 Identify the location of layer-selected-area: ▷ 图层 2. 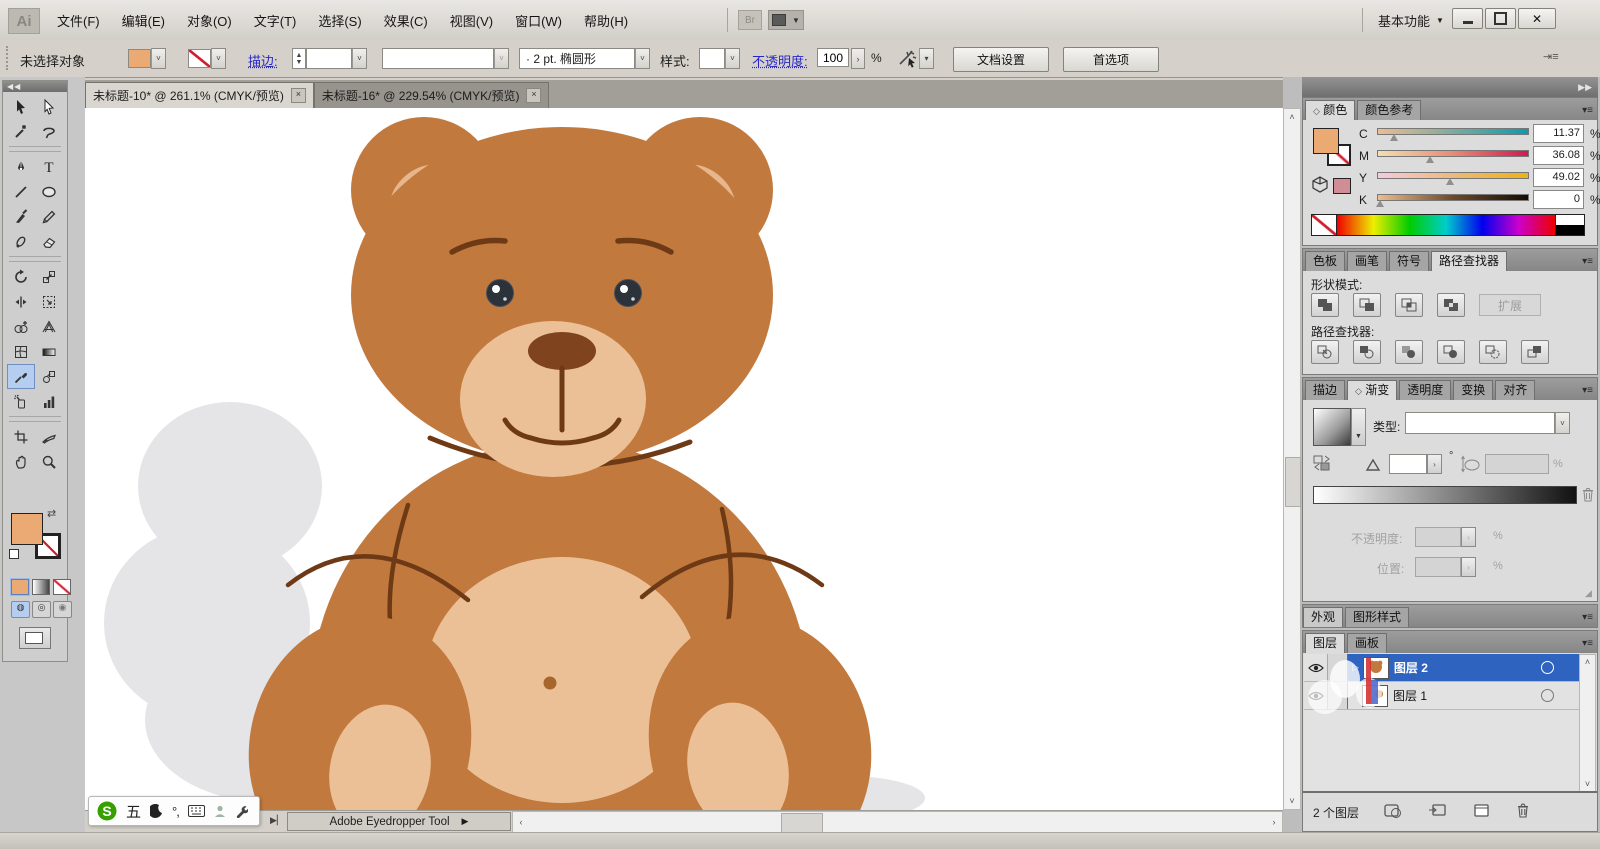
(1464, 667).